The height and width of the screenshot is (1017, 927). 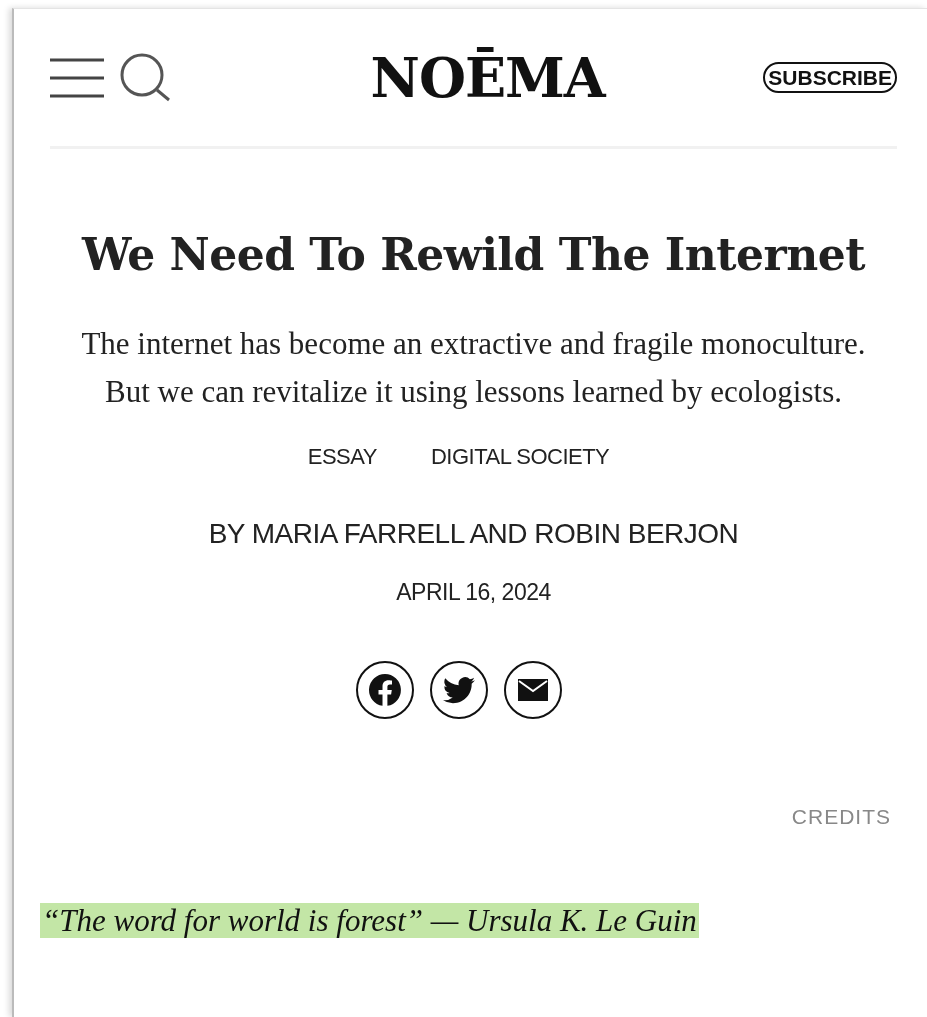 What do you see at coordinates (146, 77) in the screenshot?
I see `search-icon` at bounding box center [146, 77].